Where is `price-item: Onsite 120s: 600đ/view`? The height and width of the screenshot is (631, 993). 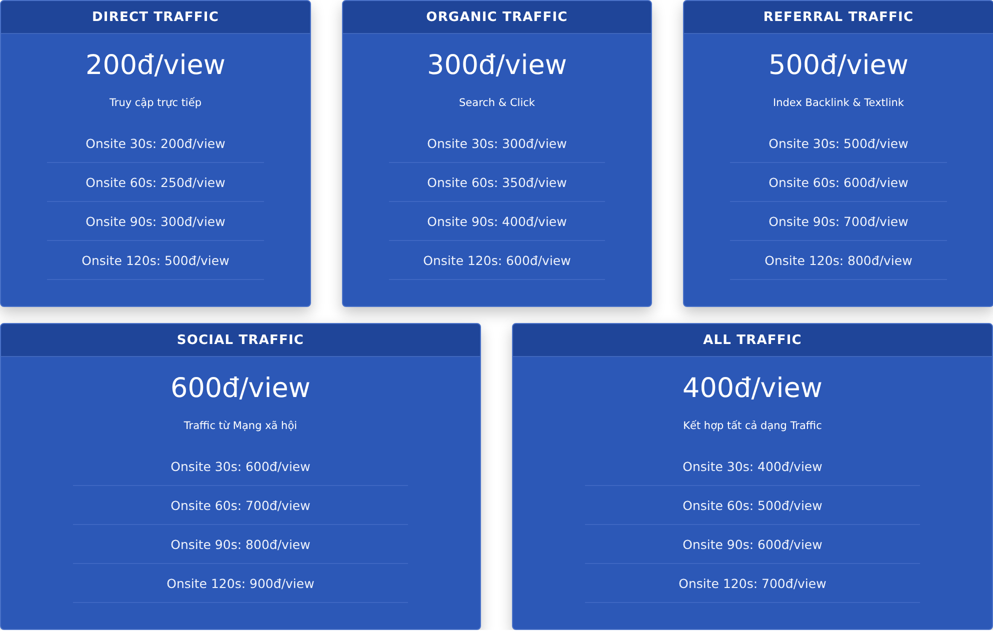 price-item: Onsite 120s: 600đ/view is located at coordinates (497, 260).